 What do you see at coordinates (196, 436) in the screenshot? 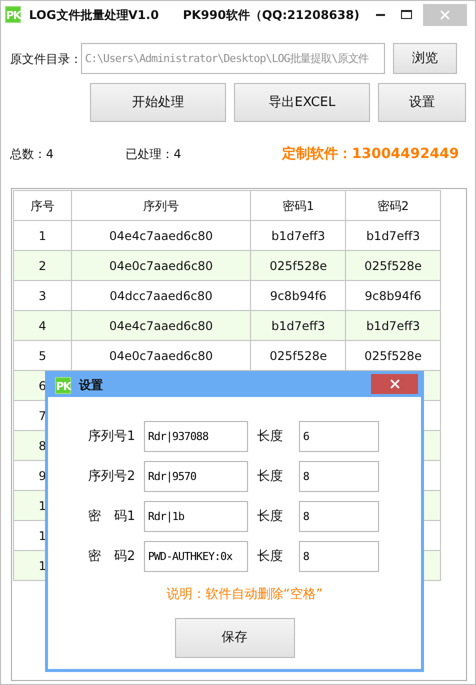
I see `text-field: Rdr|937088` at bounding box center [196, 436].